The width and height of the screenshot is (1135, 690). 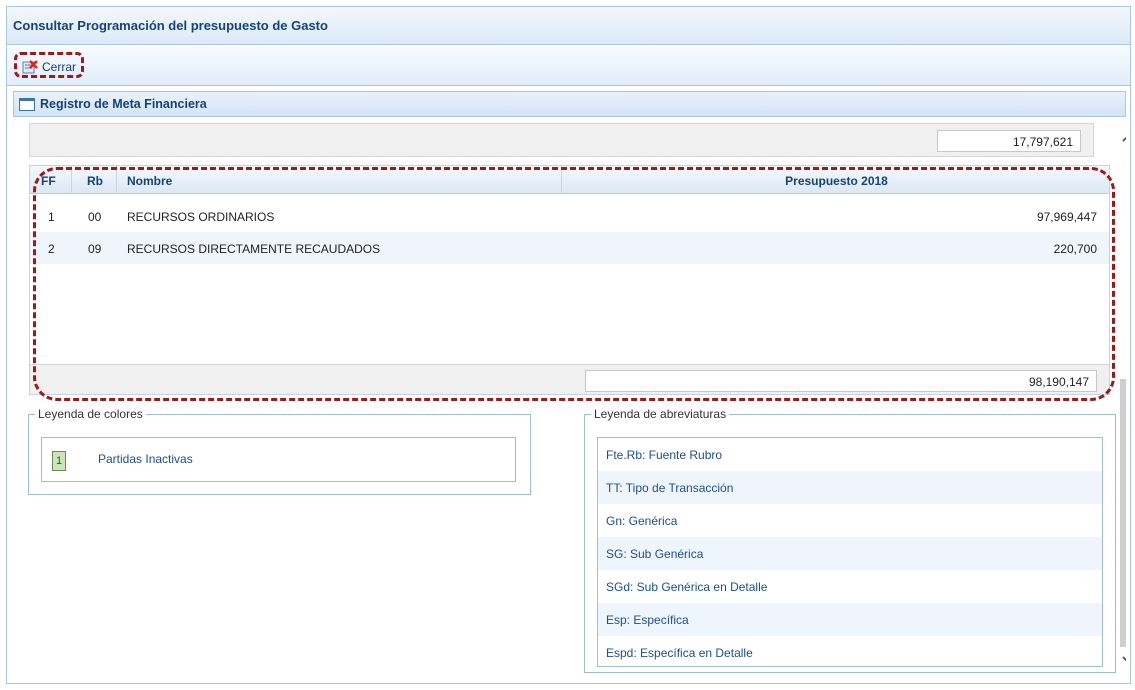 I want to click on list-item: SGd: Sub Genérica en Detalle, so click(x=687, y=587).